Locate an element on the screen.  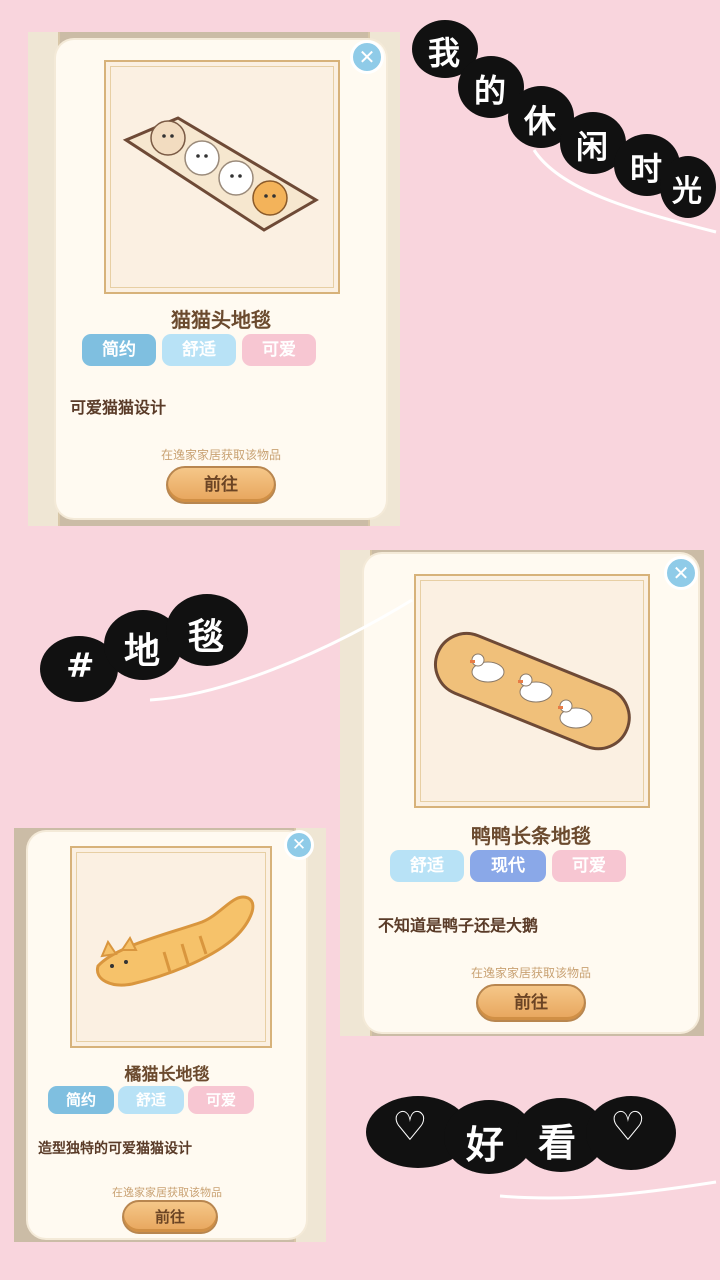
item-title: 猫猫头地毯 is located at coordinates (221, 320).